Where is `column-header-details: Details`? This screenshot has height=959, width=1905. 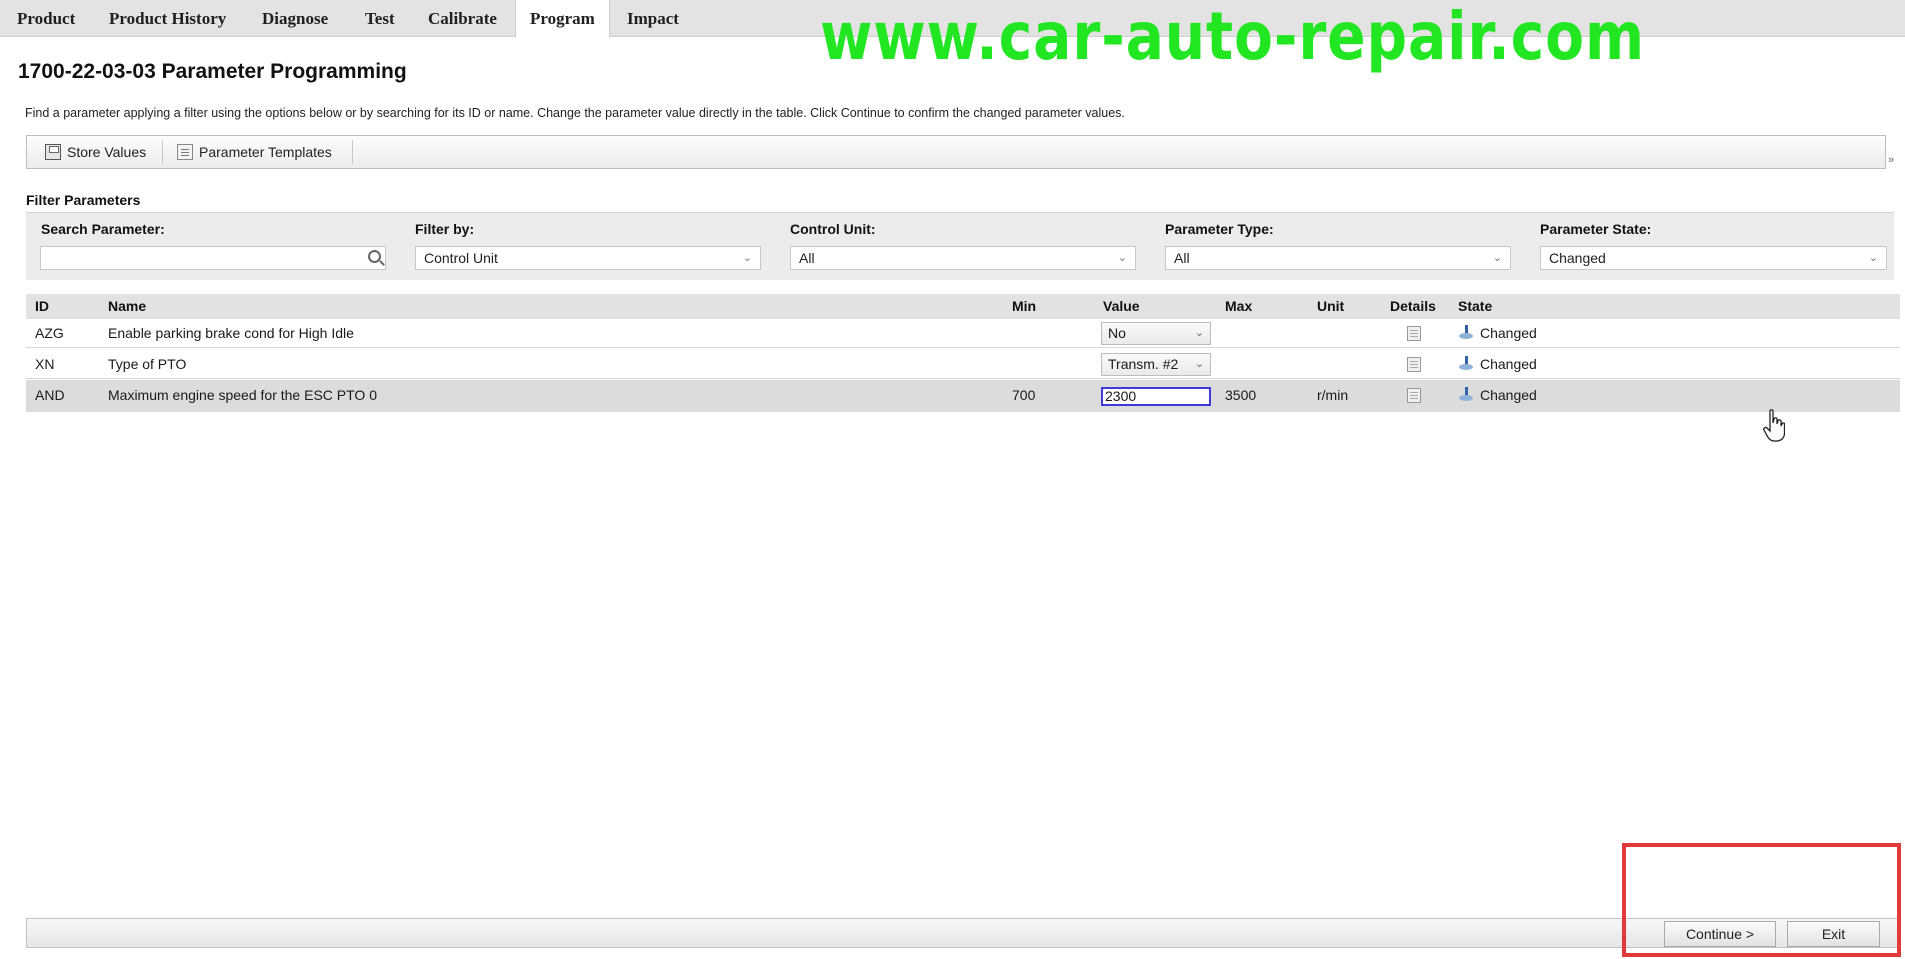 column-header-details: Details is located at coordinates (1413, 306).